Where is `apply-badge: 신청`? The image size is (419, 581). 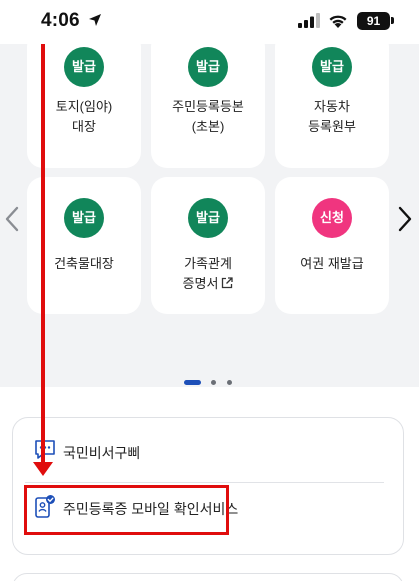 apply-badge: 신청 is located at coordinates (332, 218).